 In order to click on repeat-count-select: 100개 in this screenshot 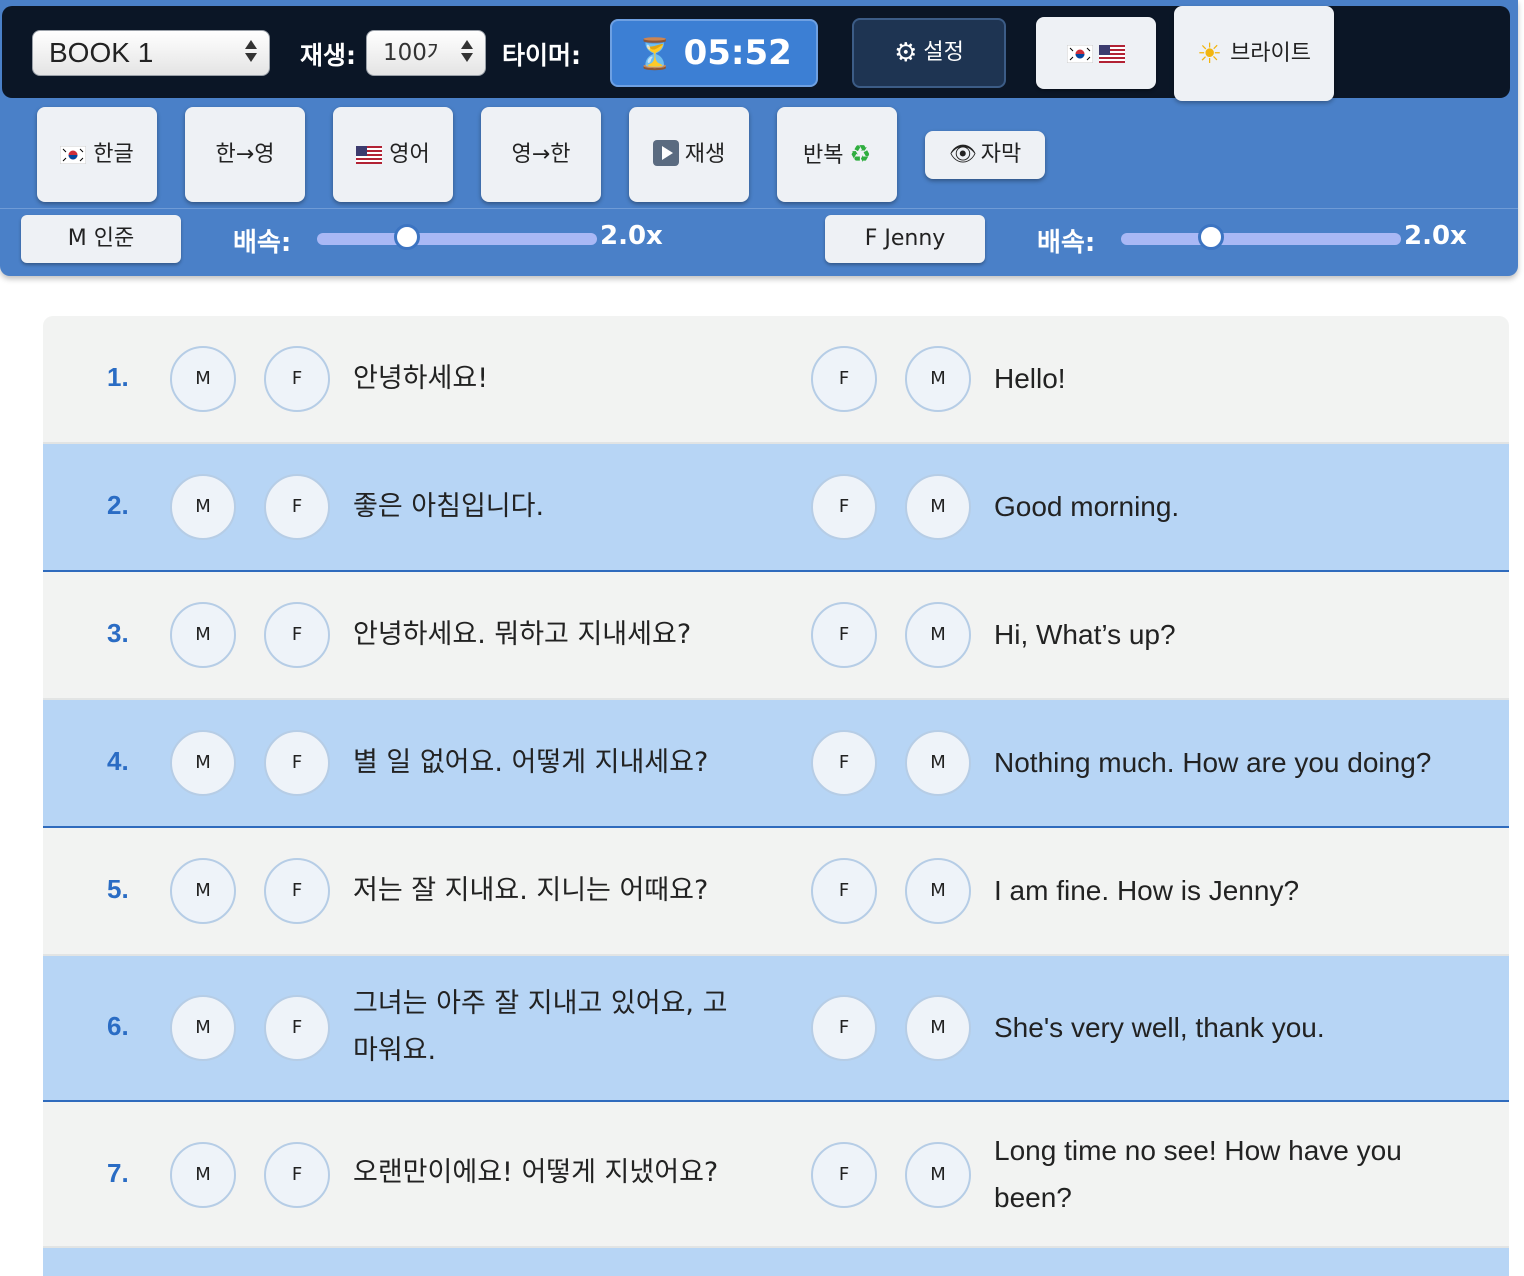, I will do `click(426, 53)`.